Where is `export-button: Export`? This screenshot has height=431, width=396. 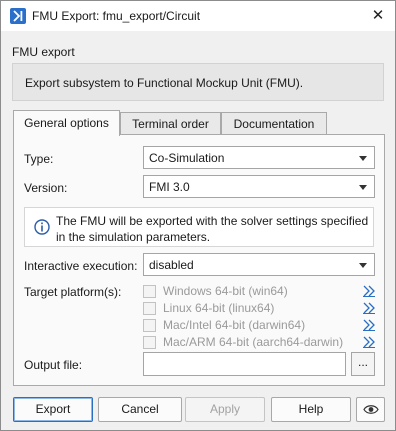
export-button: Export is located at coordinates (53, 409).